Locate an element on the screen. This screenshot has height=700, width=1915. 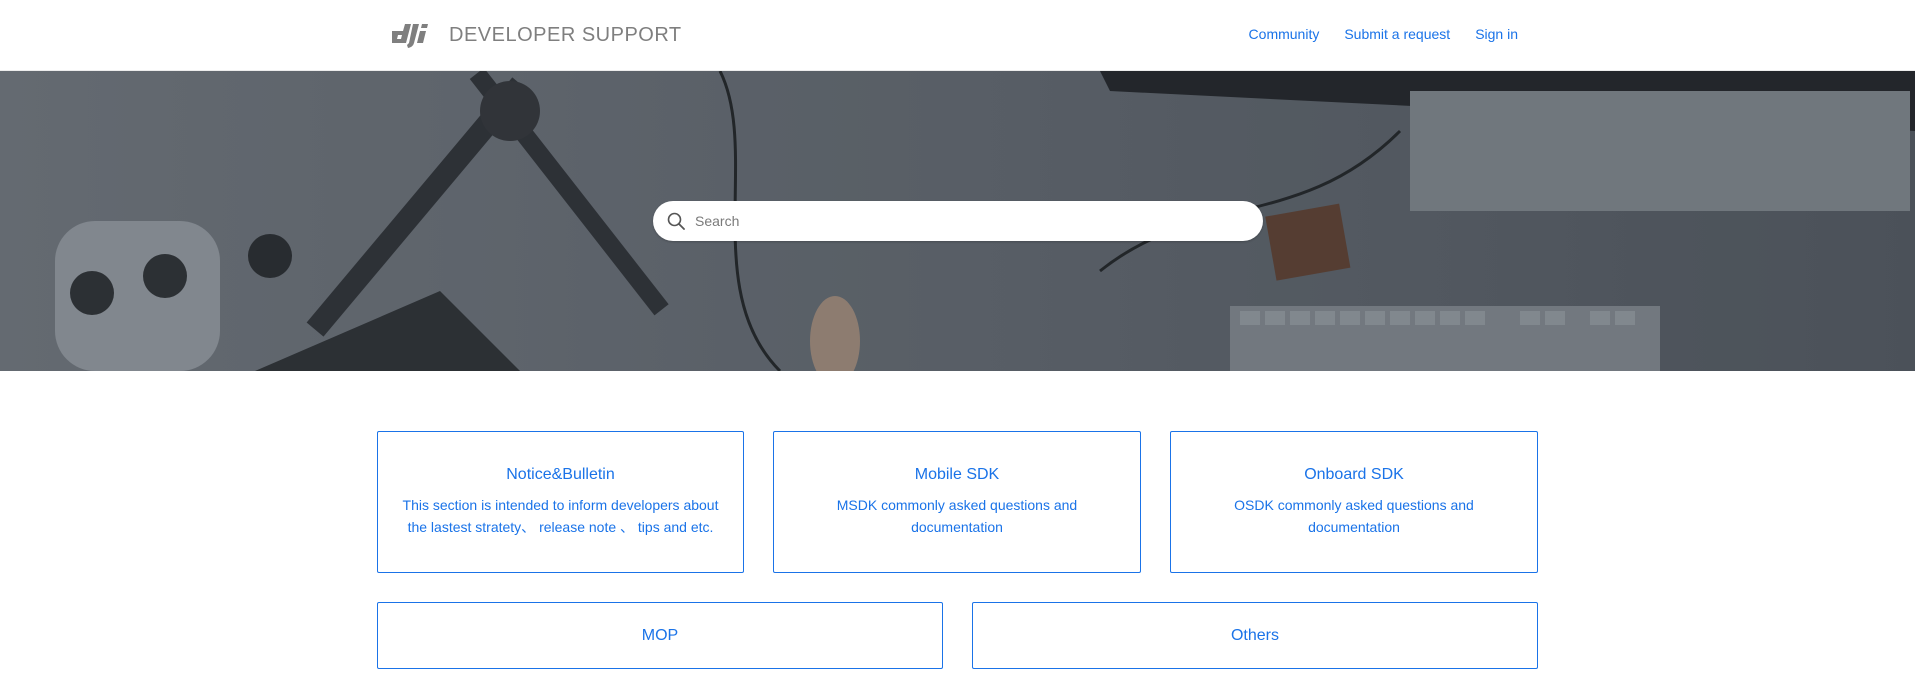
brand-title: DEVELOPER SUPPORT is located at coordinates (565, 34).